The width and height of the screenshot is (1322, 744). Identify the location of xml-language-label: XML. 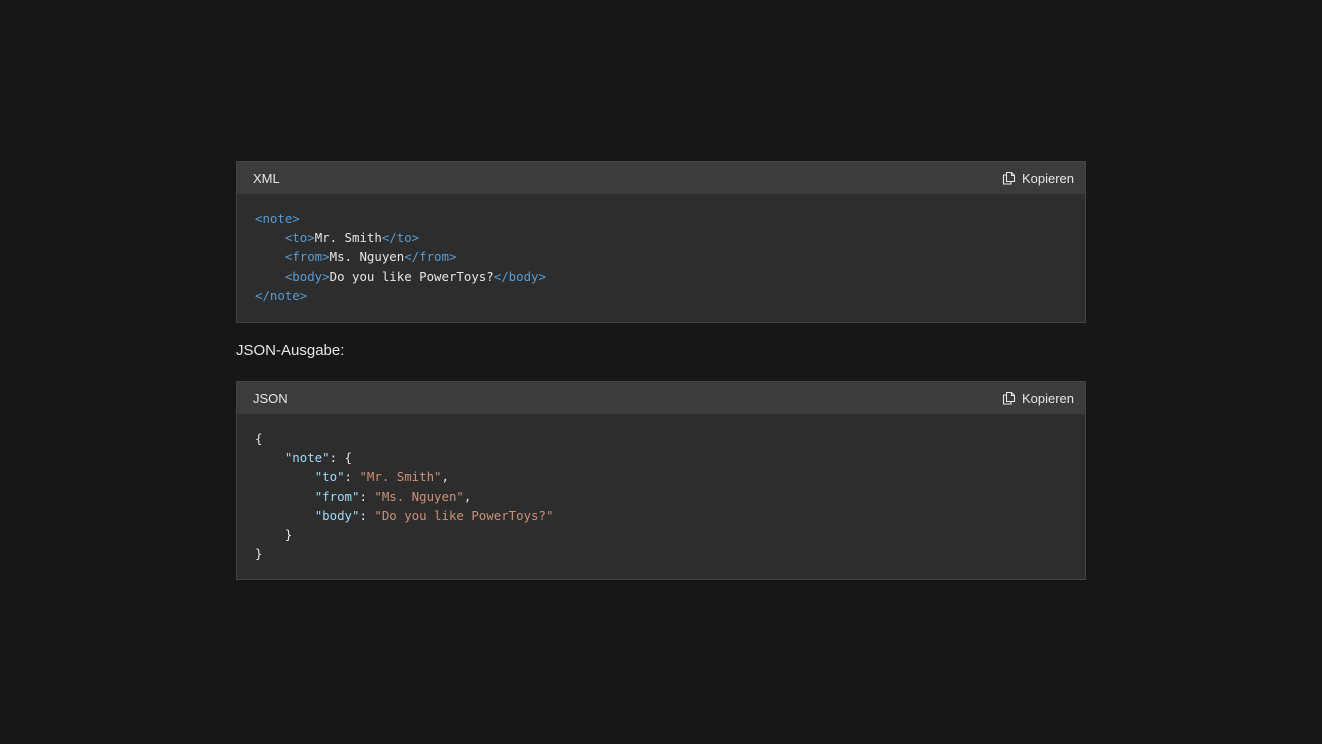
(266, 178).